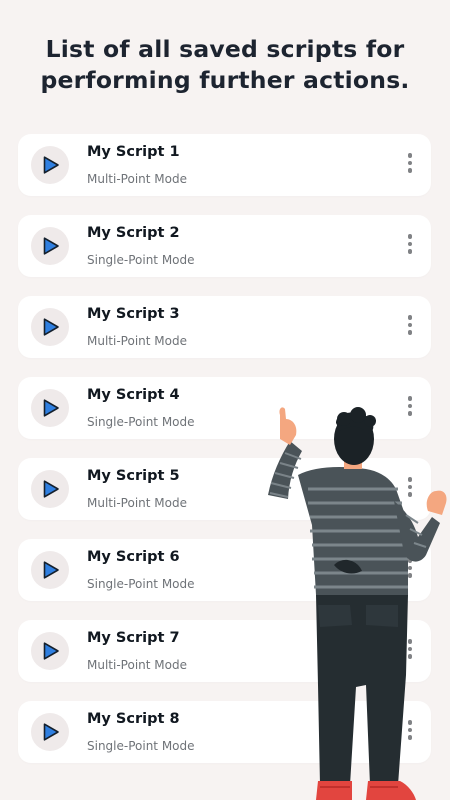  I want to click on script-name: My Script 8, so click(133, 719).